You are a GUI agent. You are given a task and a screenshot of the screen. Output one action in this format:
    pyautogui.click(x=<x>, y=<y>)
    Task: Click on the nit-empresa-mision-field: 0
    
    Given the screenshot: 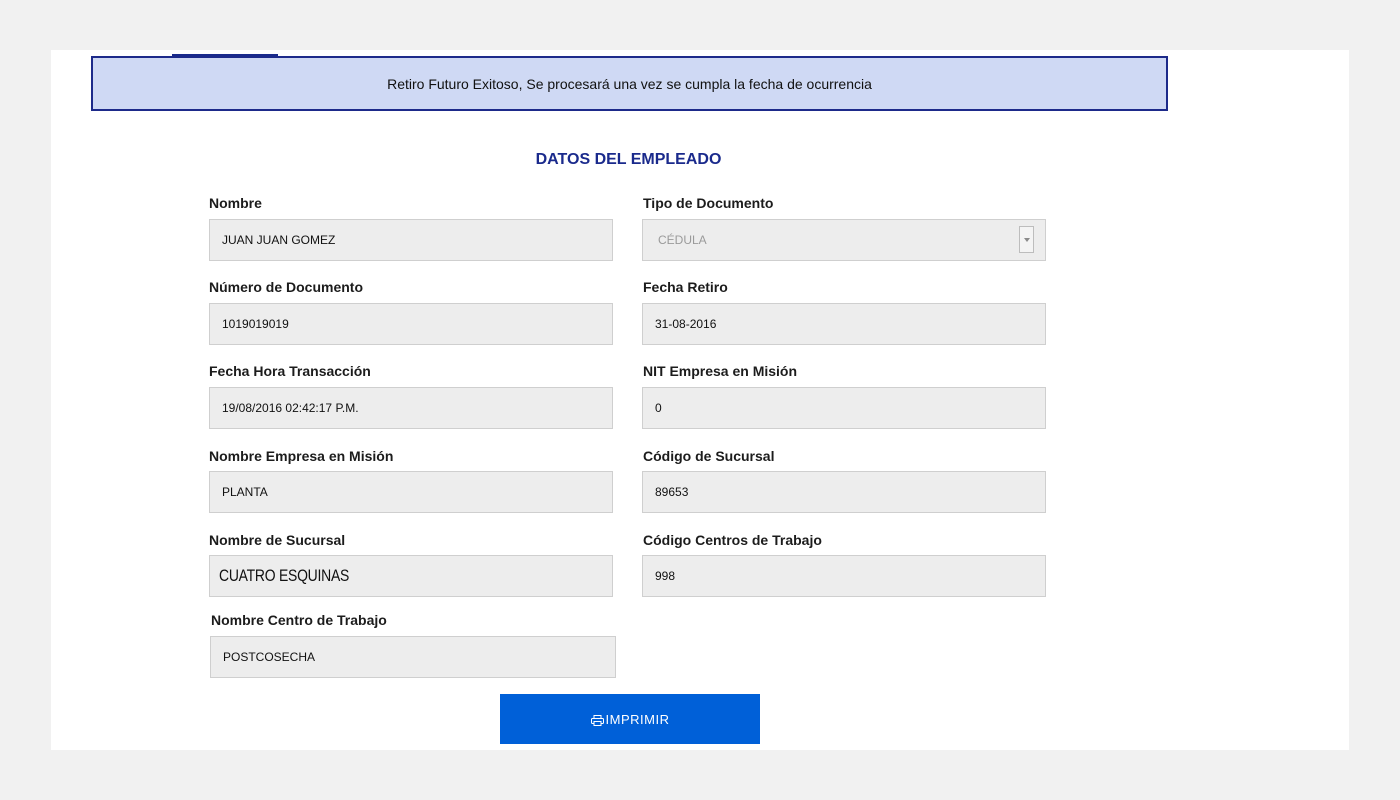 What is the action you would take?
    pyautogui.click(x=844, y=408)
    